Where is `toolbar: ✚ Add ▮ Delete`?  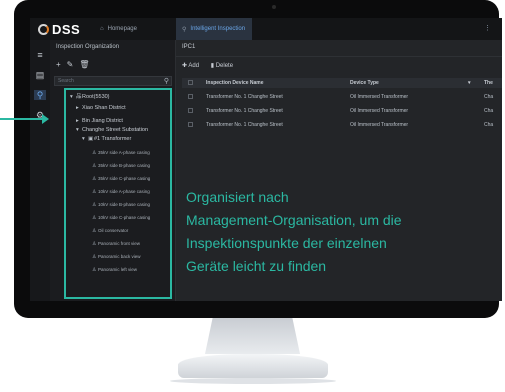
toolbar: ✚ Add ▮ Delete is located at coordinates (212, 65).